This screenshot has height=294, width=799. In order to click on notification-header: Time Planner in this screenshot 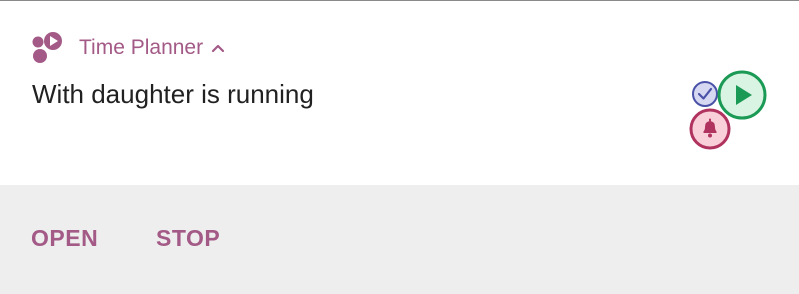, I will do `click(127, 48)`.